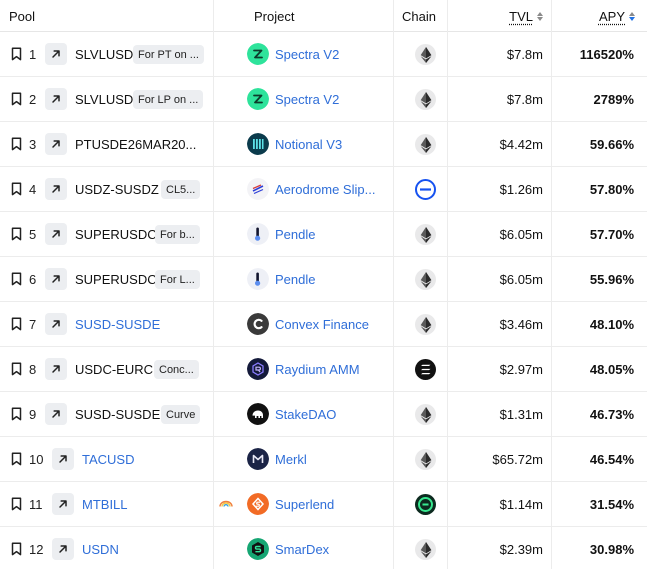 Image resolution: width=647 pixels, height=569 pixels. Describe the element at coordinates (323, 459) in the screenshot. I see `table-row: 10 TACUSD Merkl $65.72m 46.54%` at that location.